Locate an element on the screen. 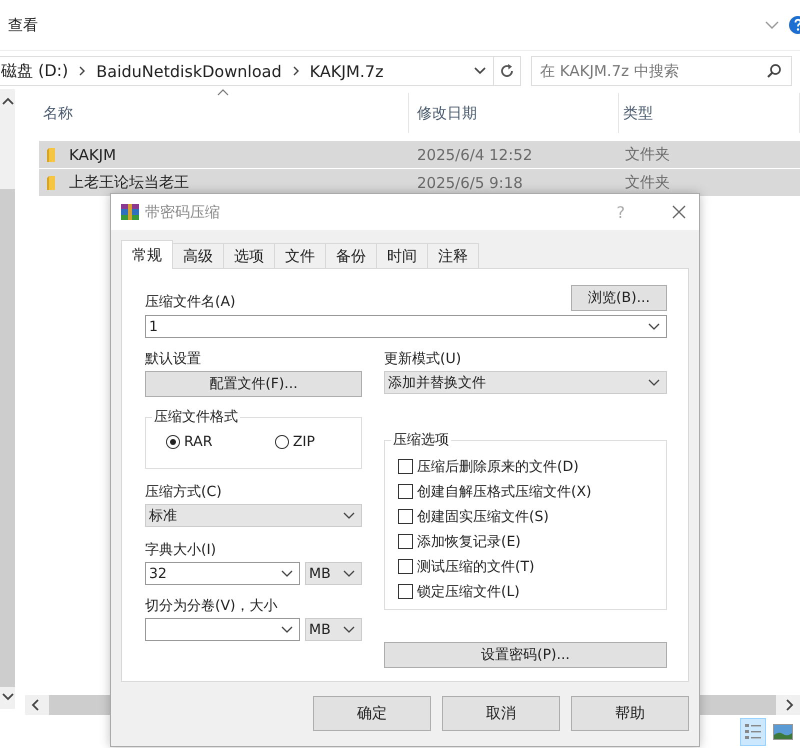  checkbox-option: 压缩后删除原来的文件(D) is located at coordinates (525, 466).